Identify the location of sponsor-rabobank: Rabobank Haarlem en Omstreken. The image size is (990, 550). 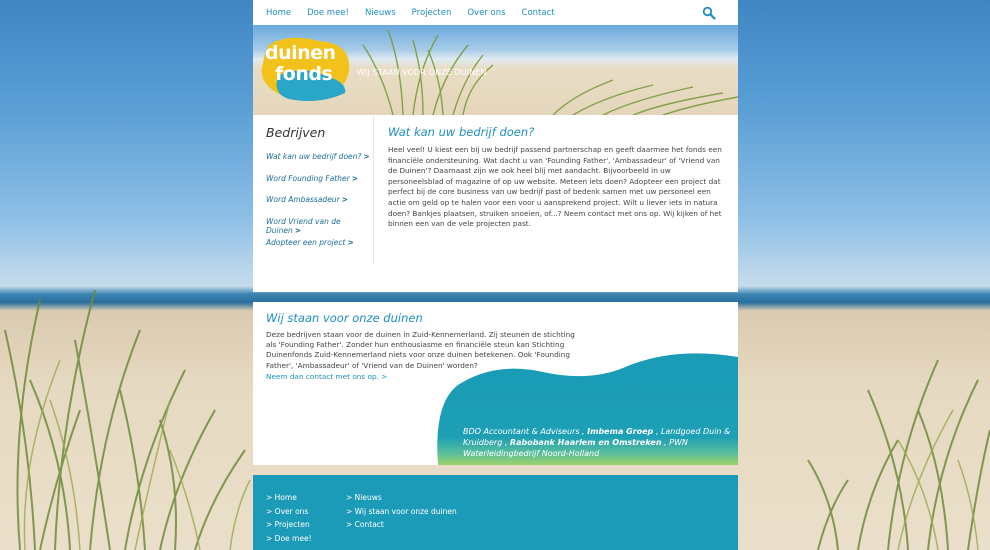
(586, 442).